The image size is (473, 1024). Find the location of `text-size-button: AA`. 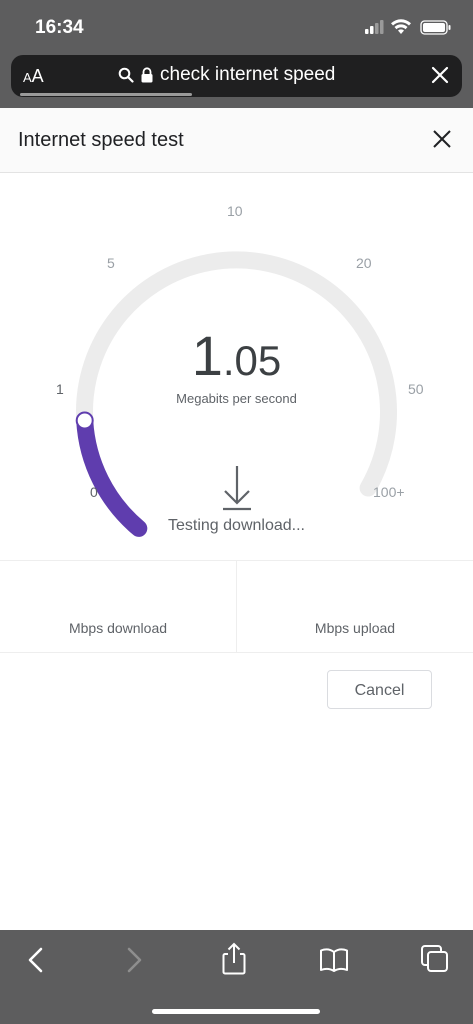

text-size-button: AA is located at coordinates (33, 76).